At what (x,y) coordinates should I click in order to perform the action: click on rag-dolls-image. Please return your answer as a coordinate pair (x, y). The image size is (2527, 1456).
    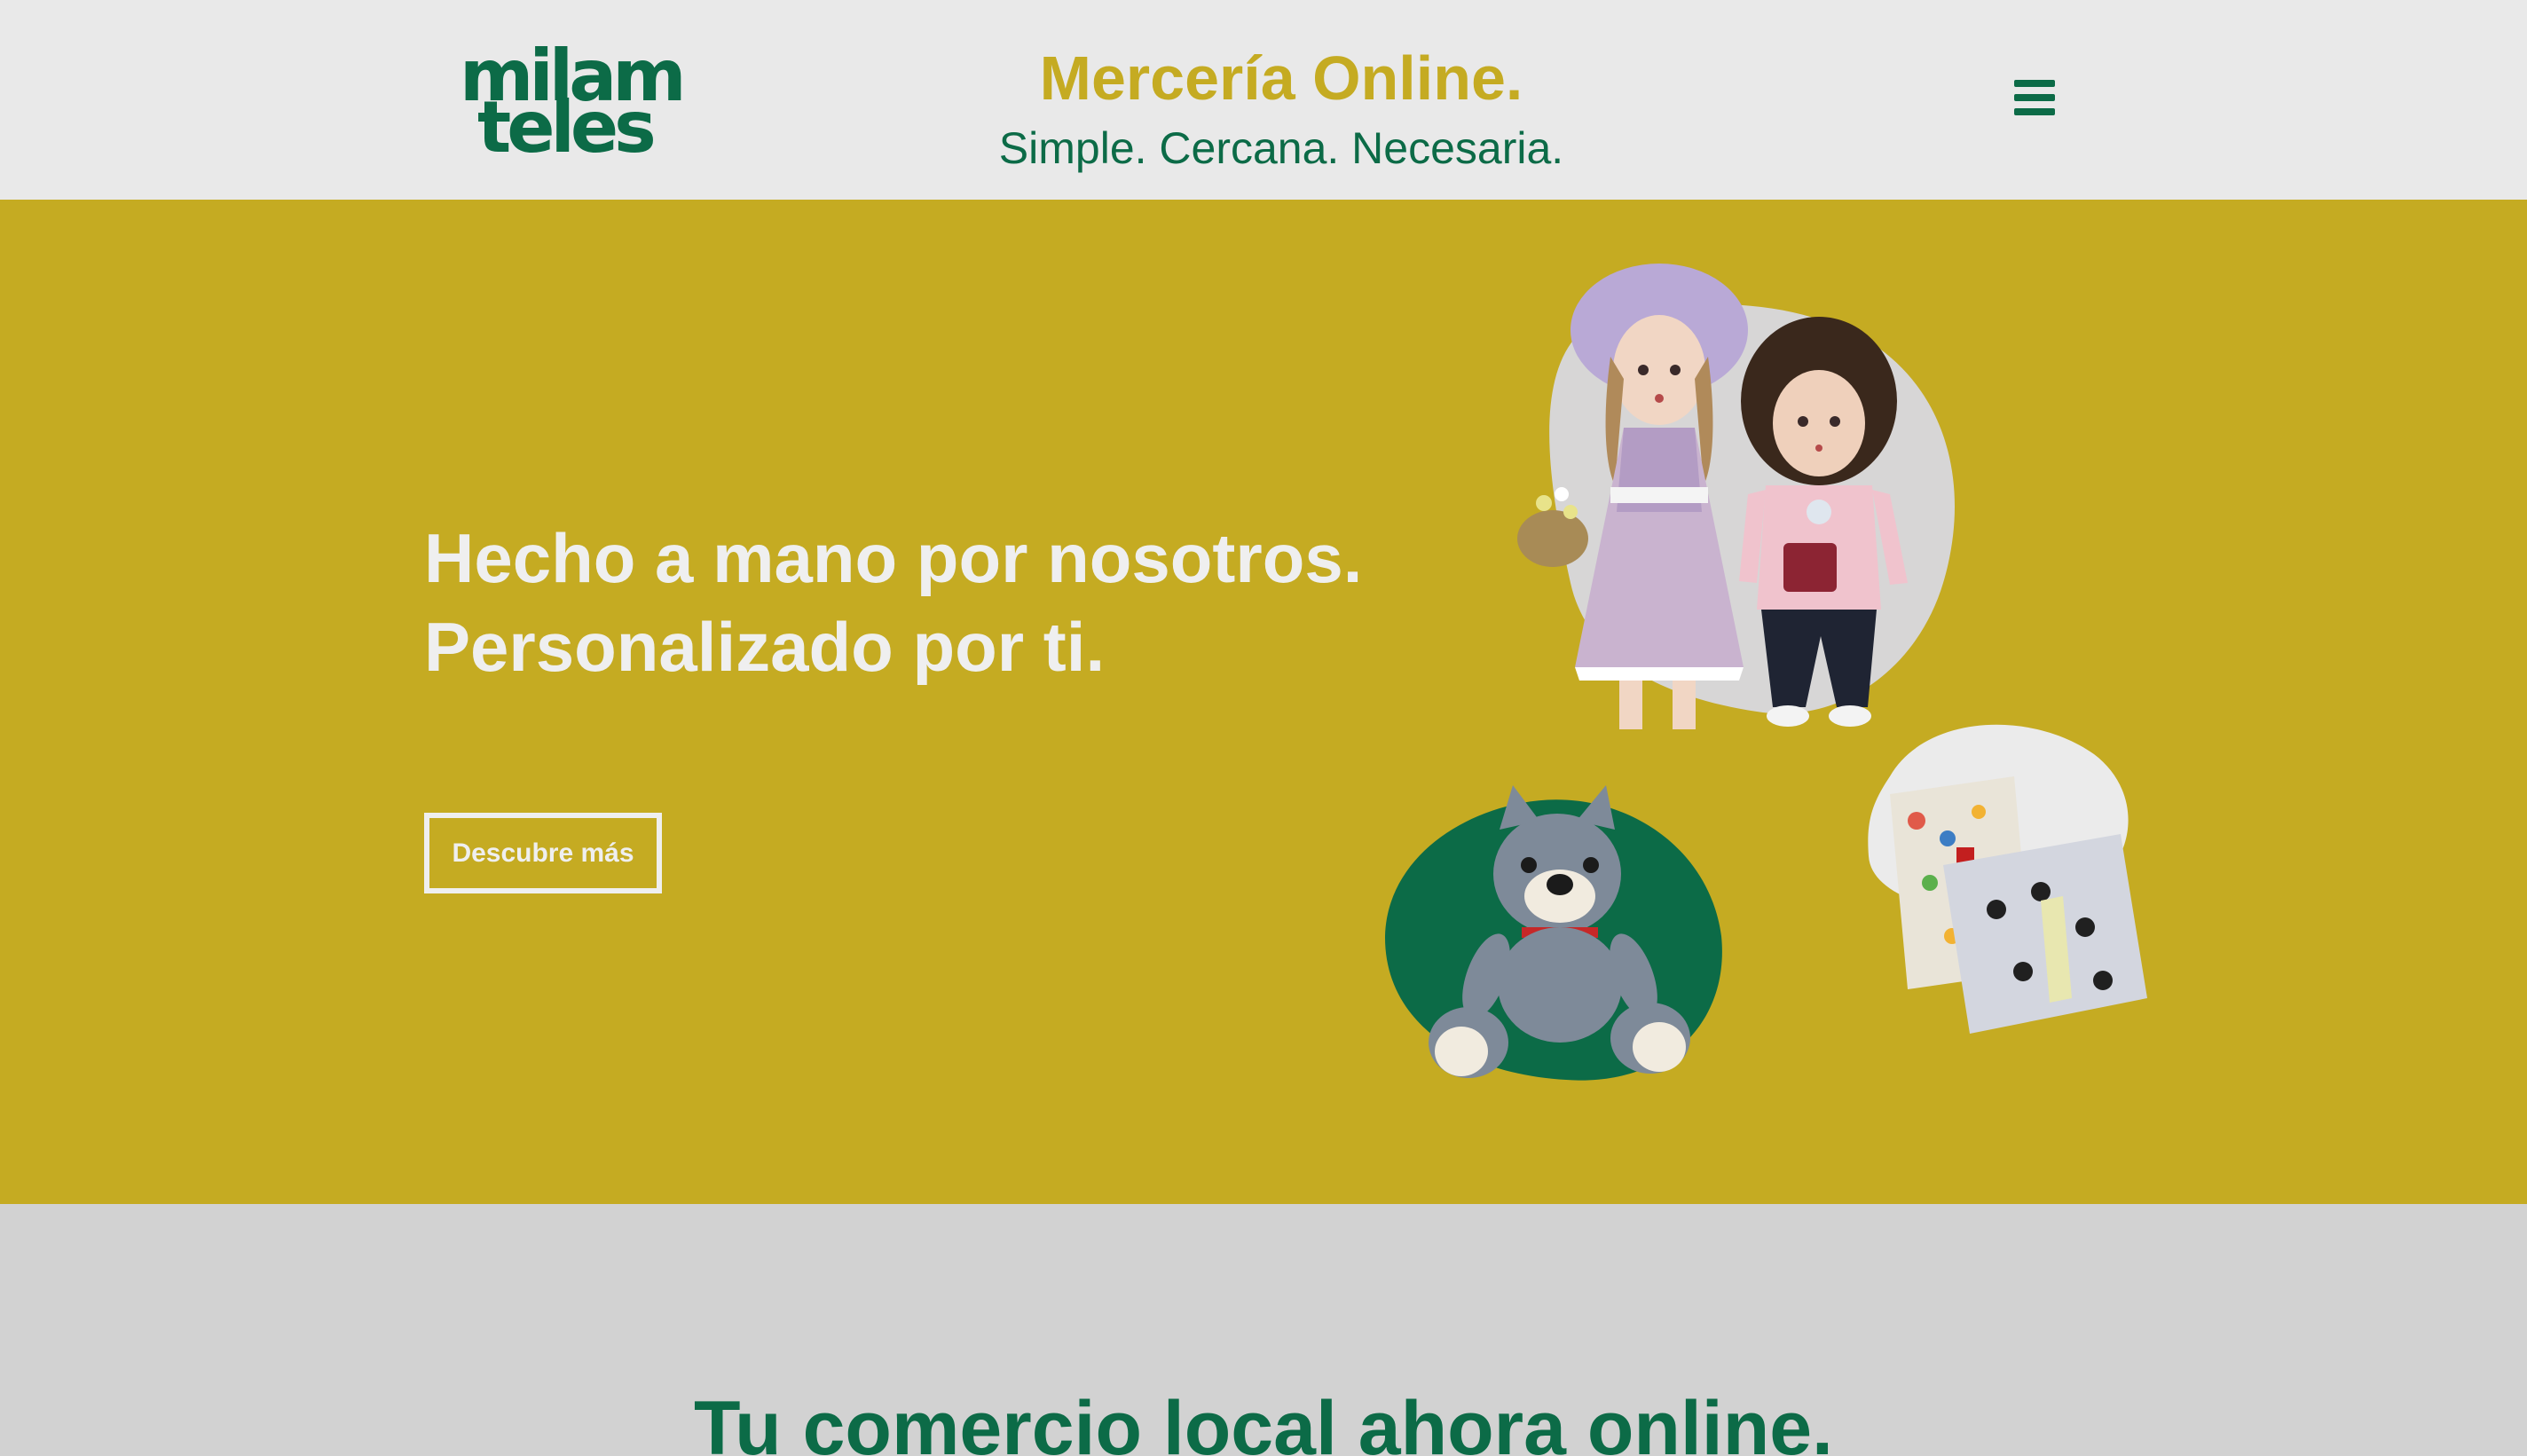
    Looking at the image, I should click on (1736, 496).